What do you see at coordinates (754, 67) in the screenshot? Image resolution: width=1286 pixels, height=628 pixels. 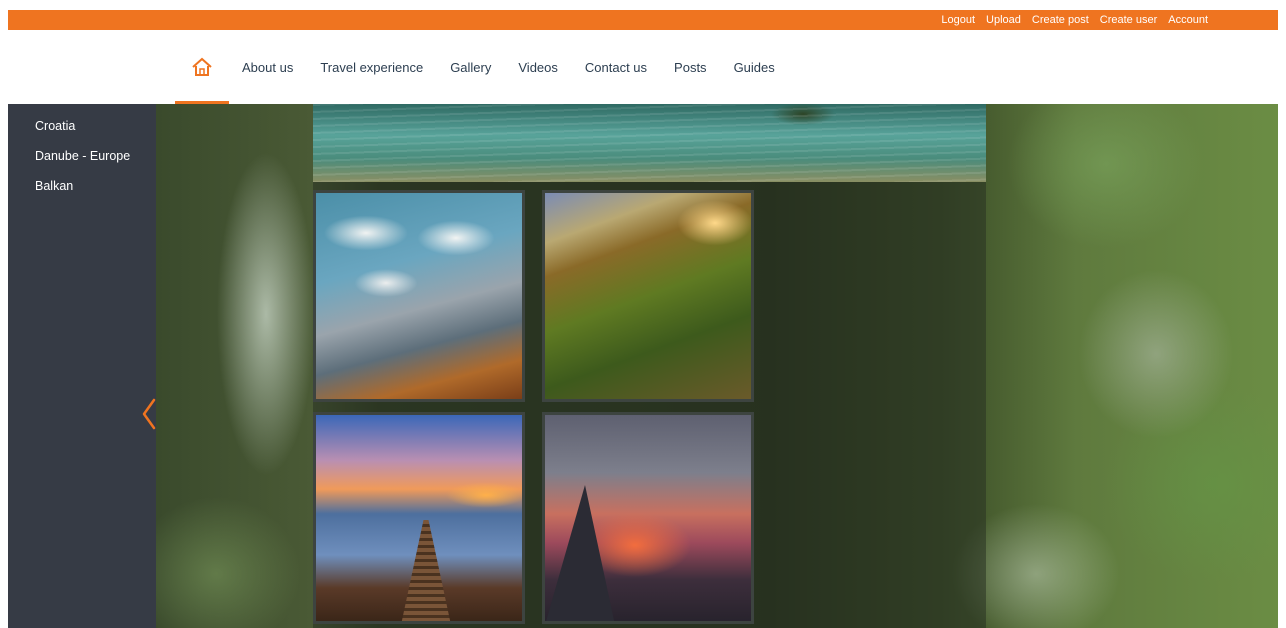 I see `nav-guides: Guides` at bounding box center [754, 67].